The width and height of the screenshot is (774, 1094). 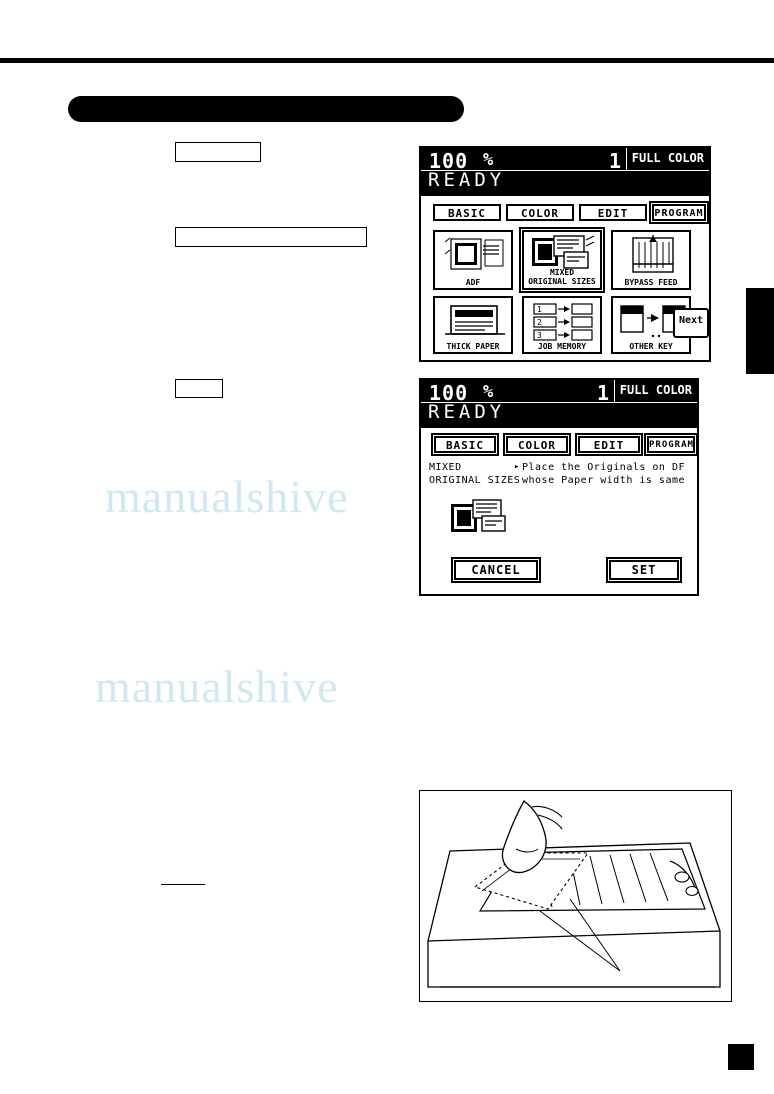 I want to click on section-heading-bar, so click(x=266, y=109).